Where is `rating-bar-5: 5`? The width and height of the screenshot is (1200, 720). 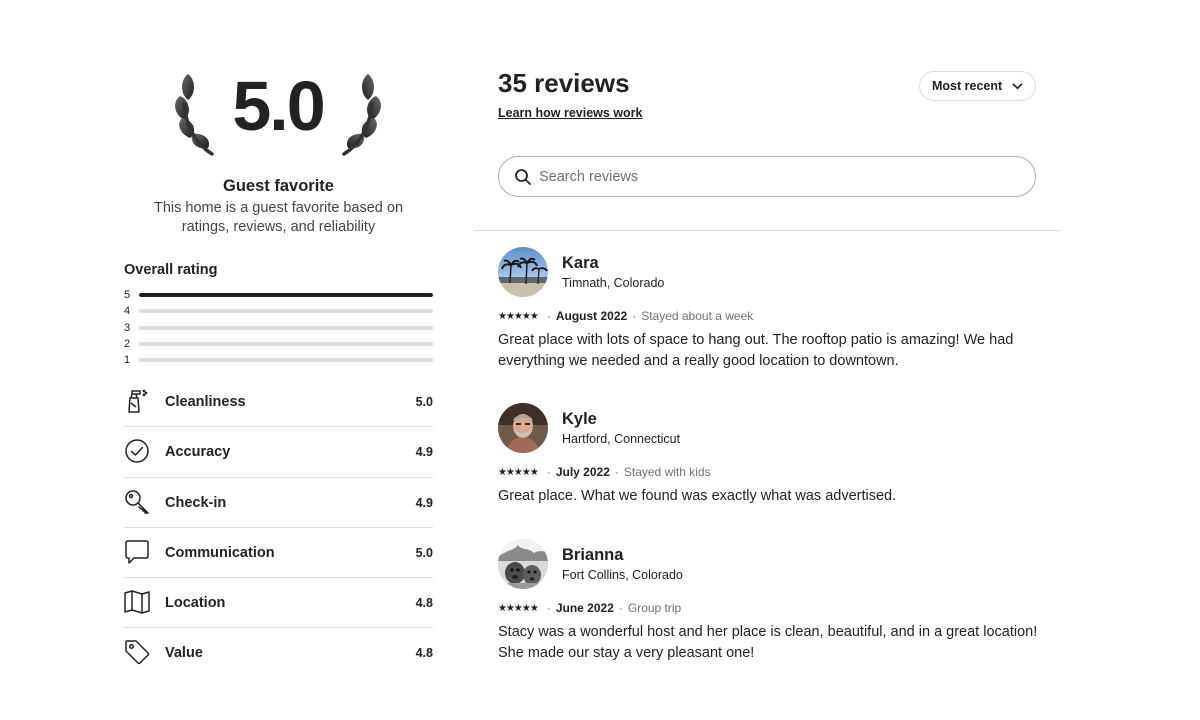 rating-bar-5: 5 is located at coordinates (278, 296).